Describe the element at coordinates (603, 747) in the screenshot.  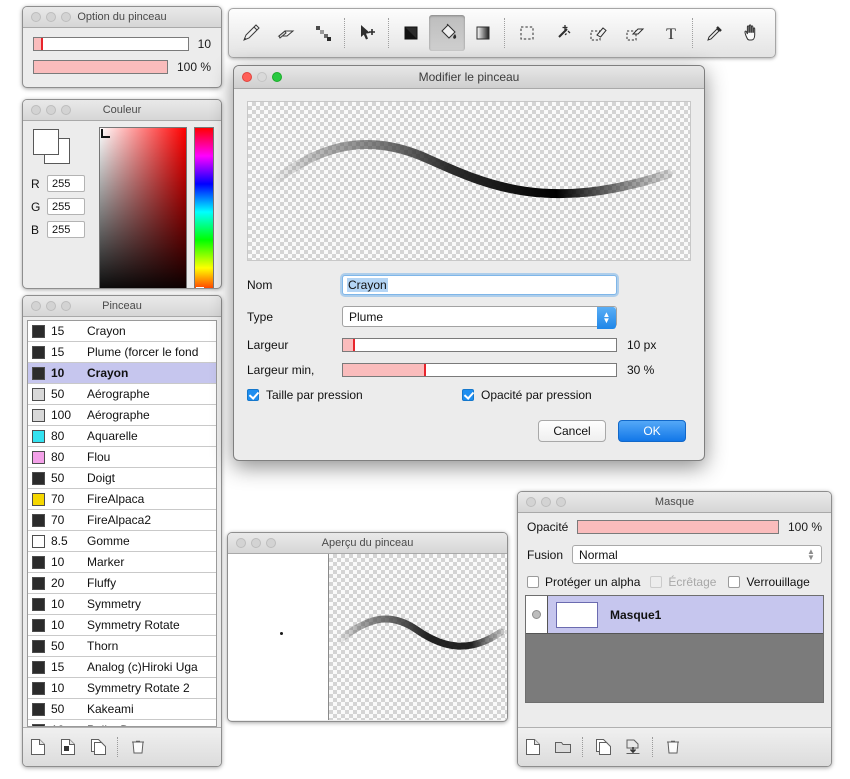
I see `duplicate-layer-icon` at that location.